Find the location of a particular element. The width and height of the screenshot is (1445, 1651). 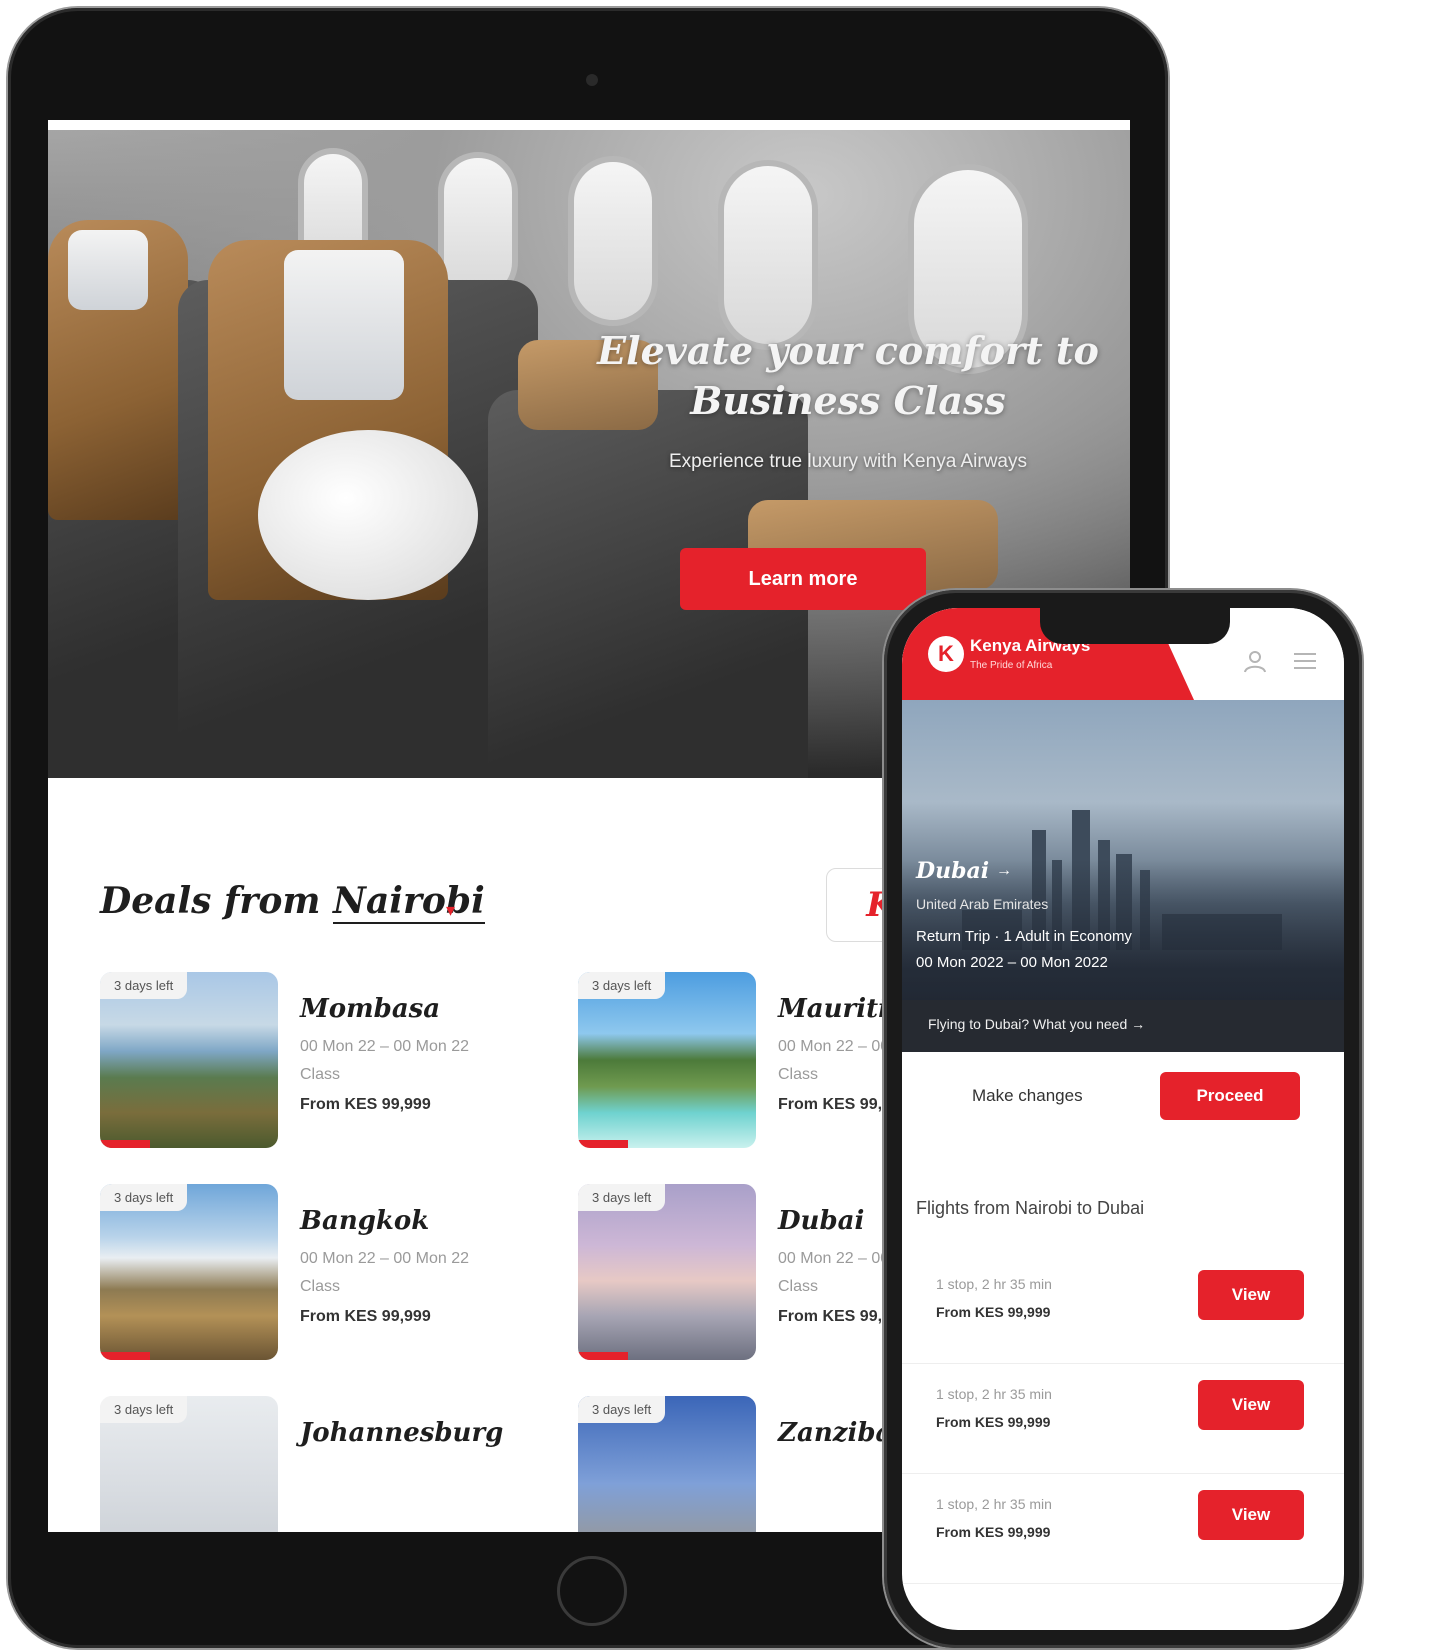

tablet-camera is located at coordinates (592, 80).